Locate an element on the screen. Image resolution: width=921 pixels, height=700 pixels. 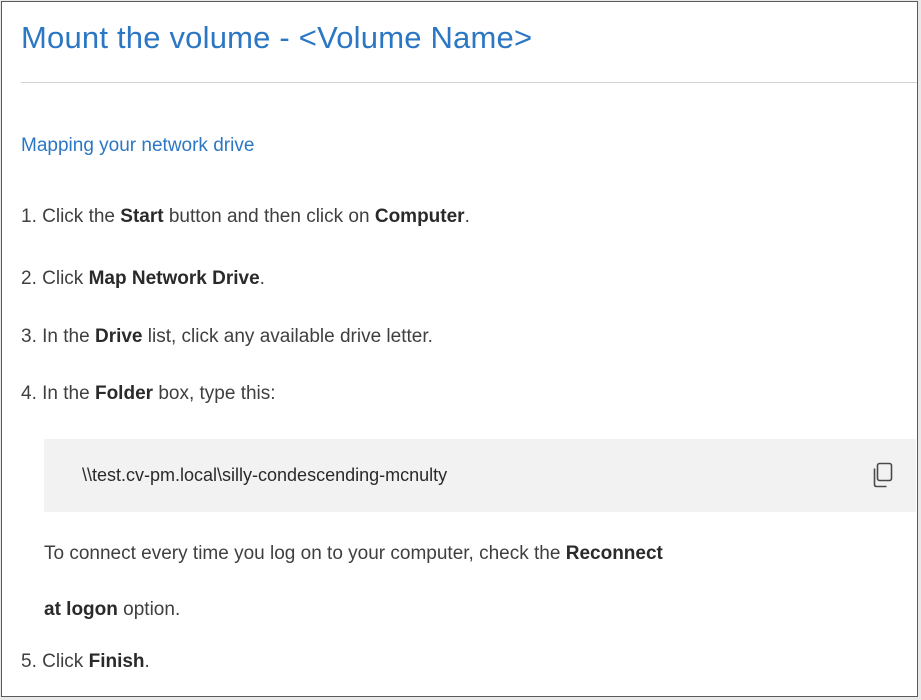
step-number: 5. is located at coordinates (29, 661).